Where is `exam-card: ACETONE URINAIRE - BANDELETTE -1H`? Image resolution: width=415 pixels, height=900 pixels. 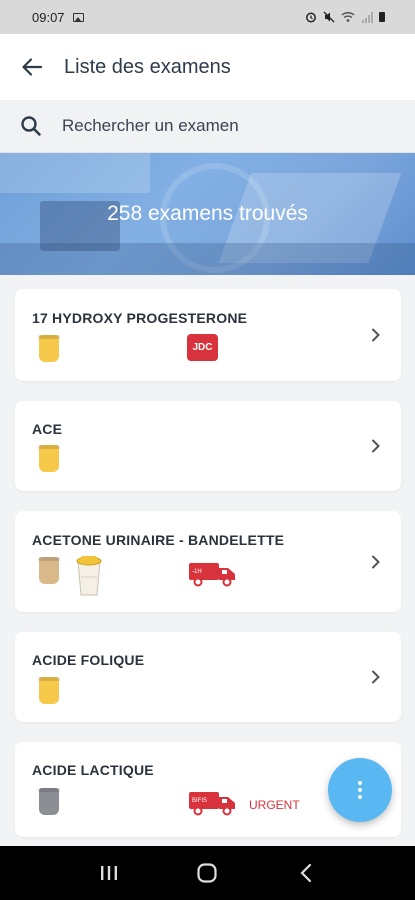 exam-card: ACETONE URINAIRE - BANDELETTE -1H is located at coordinates (208, 561).